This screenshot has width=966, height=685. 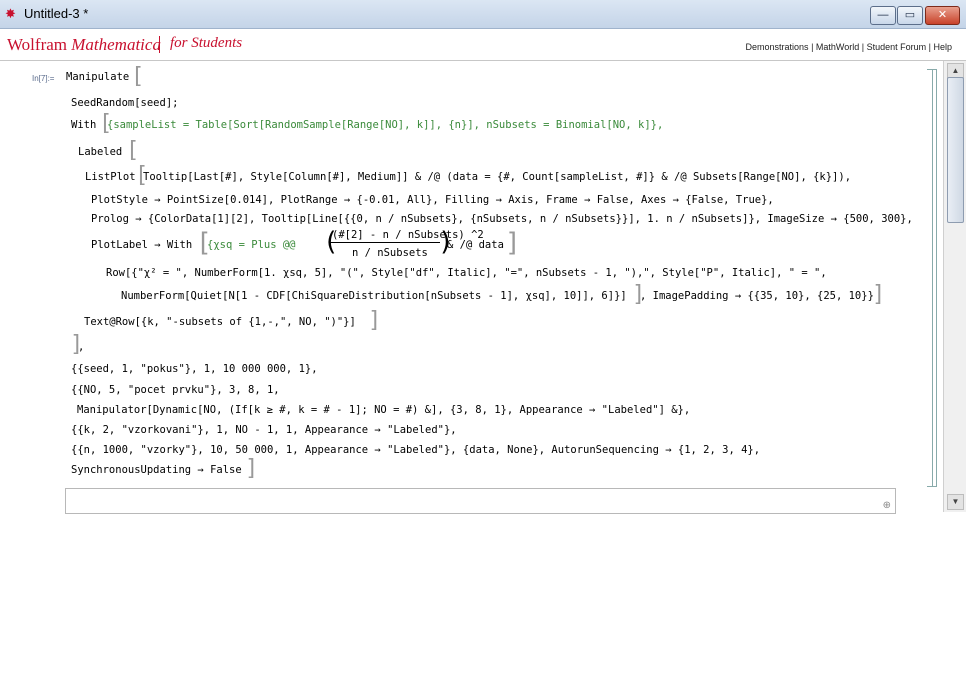 I want to click on code-line-8b: {χsq = Plus @@, so click(x=251, y=245).